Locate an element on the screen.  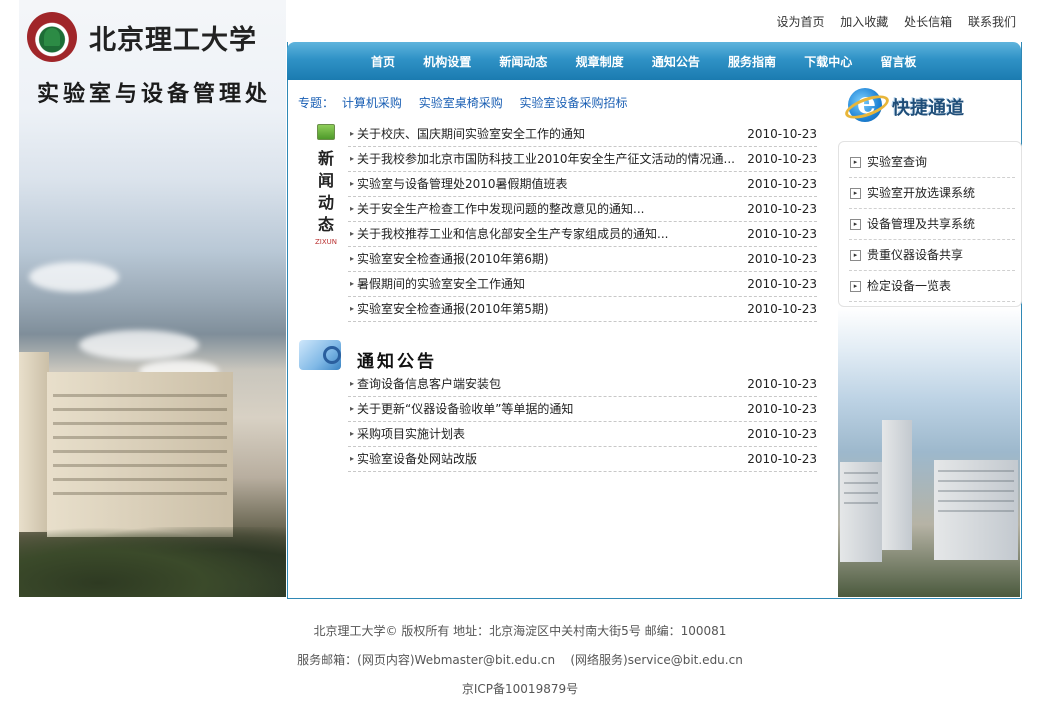
topic-link-equipment: 实验室设备采购招标 is located at coordinates (574, 103).